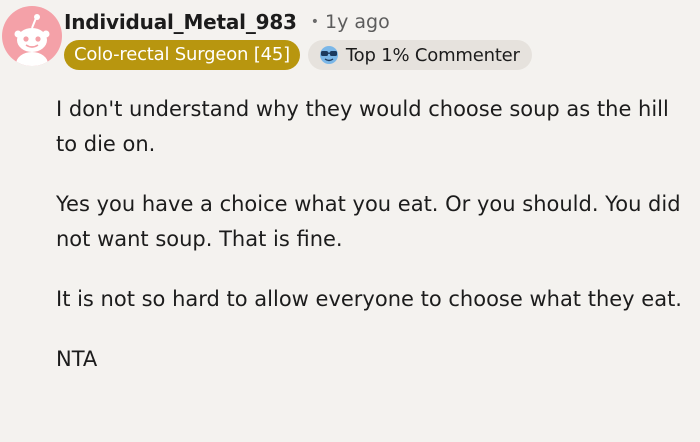 The image size is (700, 442). I want to click on comment-timestamp: 1y ago, so click(357, 22).